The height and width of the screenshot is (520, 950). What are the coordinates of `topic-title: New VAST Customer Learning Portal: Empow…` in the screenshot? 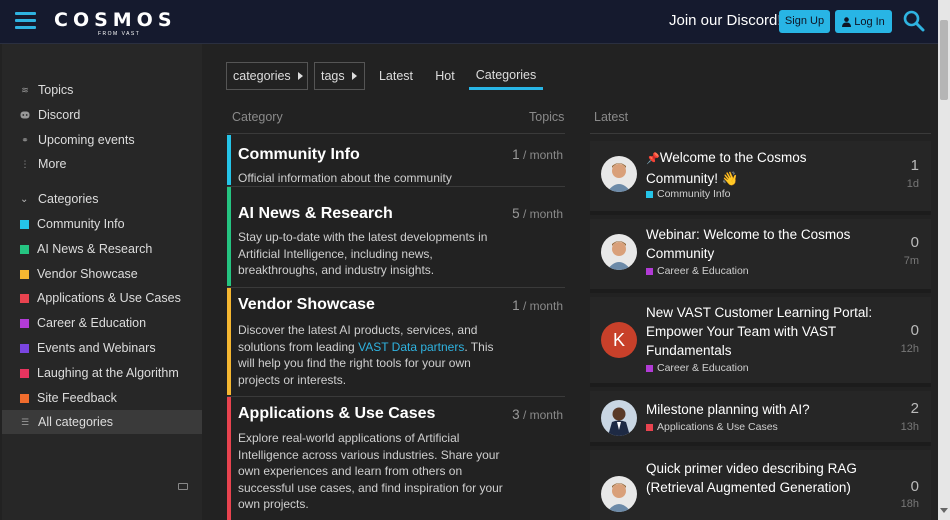 It's located at (760, 331).